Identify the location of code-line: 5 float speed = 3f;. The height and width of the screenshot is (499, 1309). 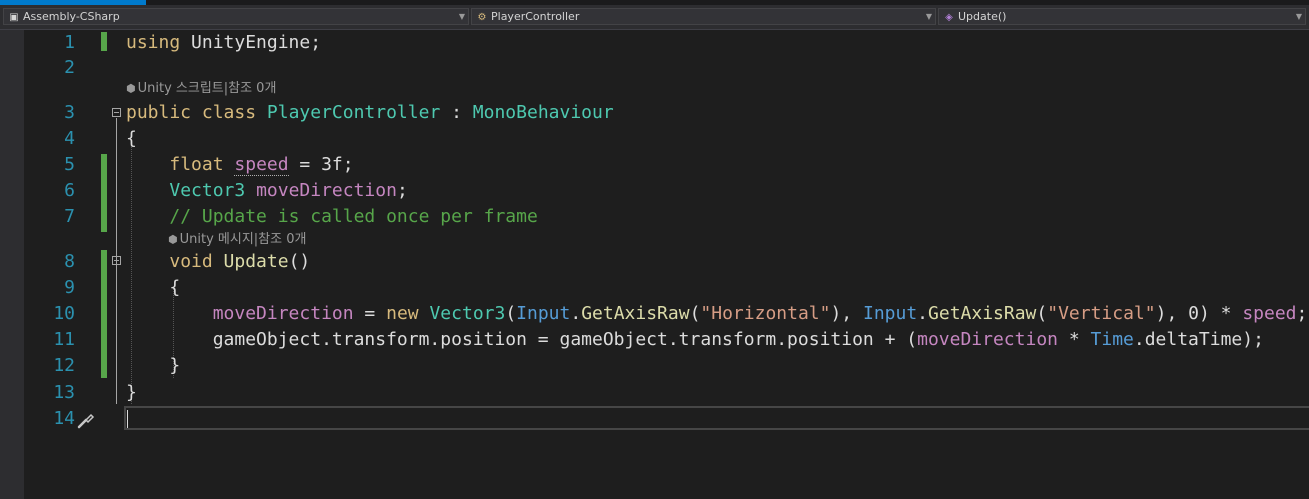
(654, 165).